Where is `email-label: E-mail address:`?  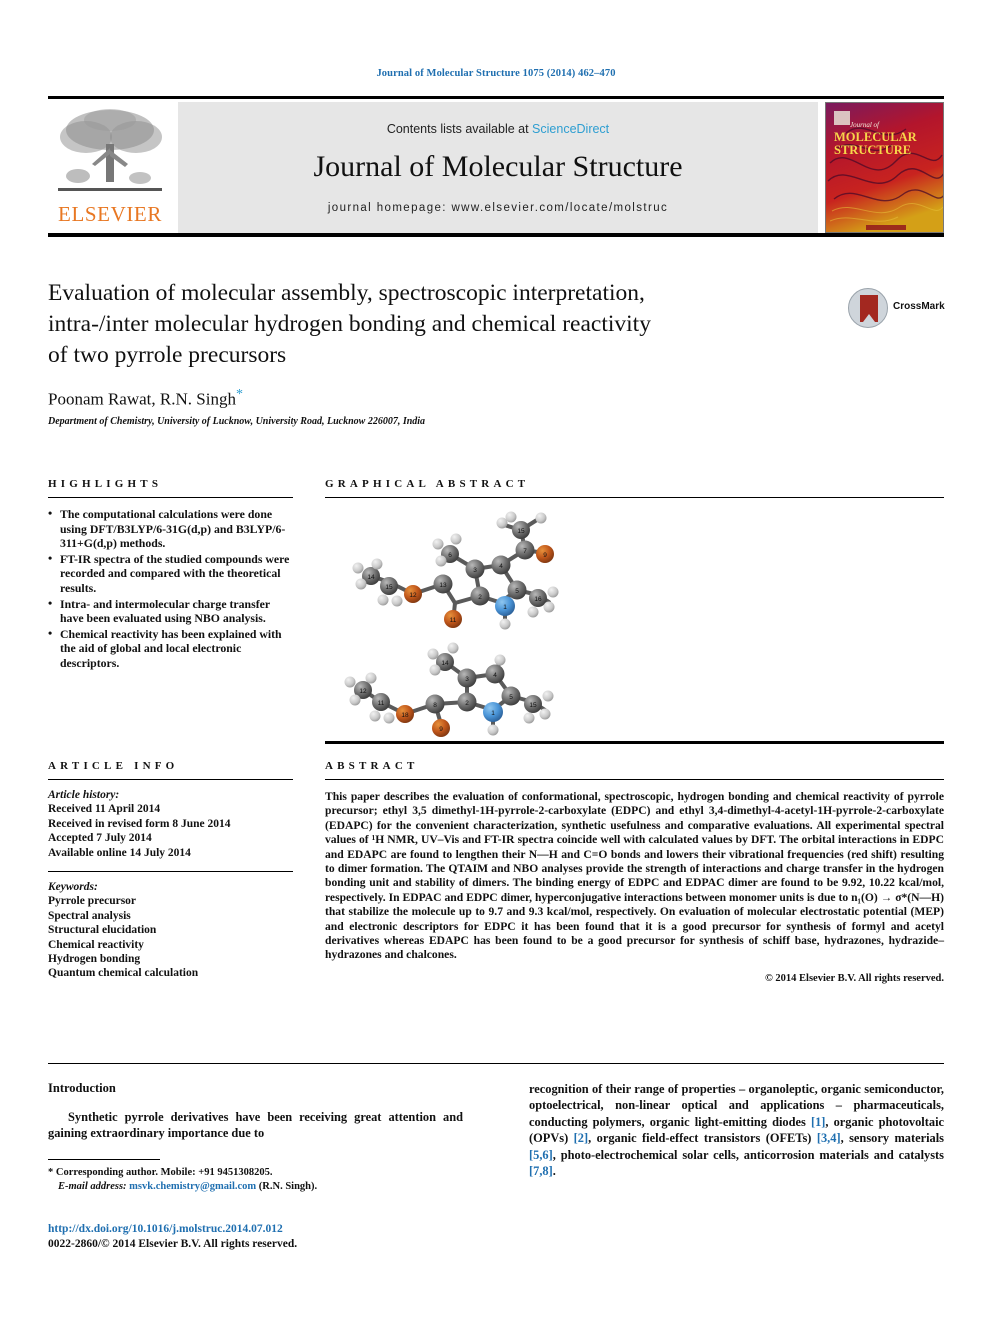
email-label: E-mail address: is located at coordinates (92, 1186).